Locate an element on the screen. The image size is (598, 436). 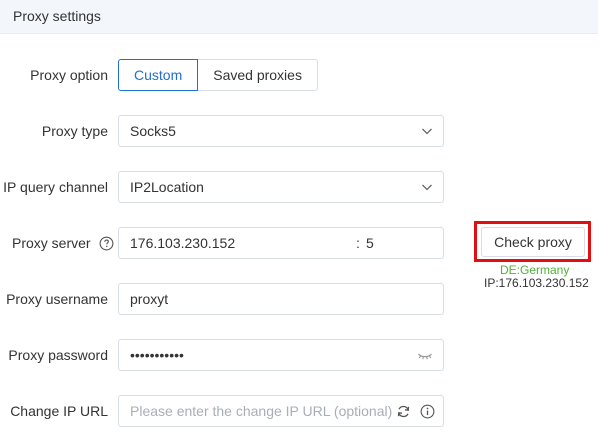
refresh-icon is located at coordinates (403, 411).